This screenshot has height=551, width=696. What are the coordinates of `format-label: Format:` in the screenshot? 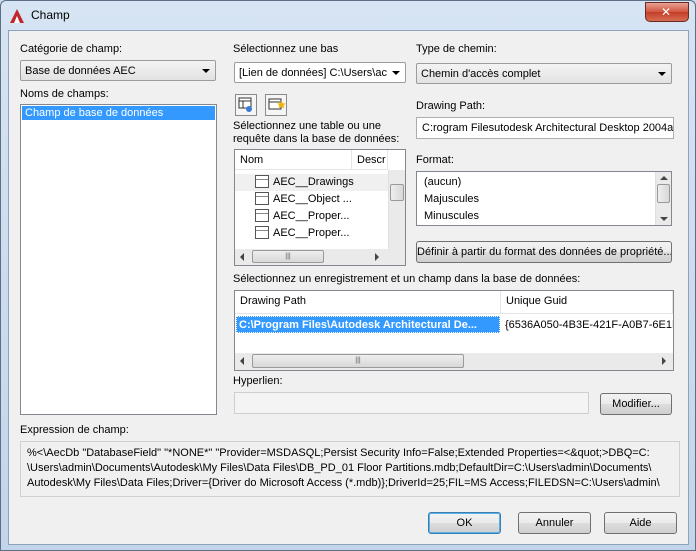 It's located at (435, 160).